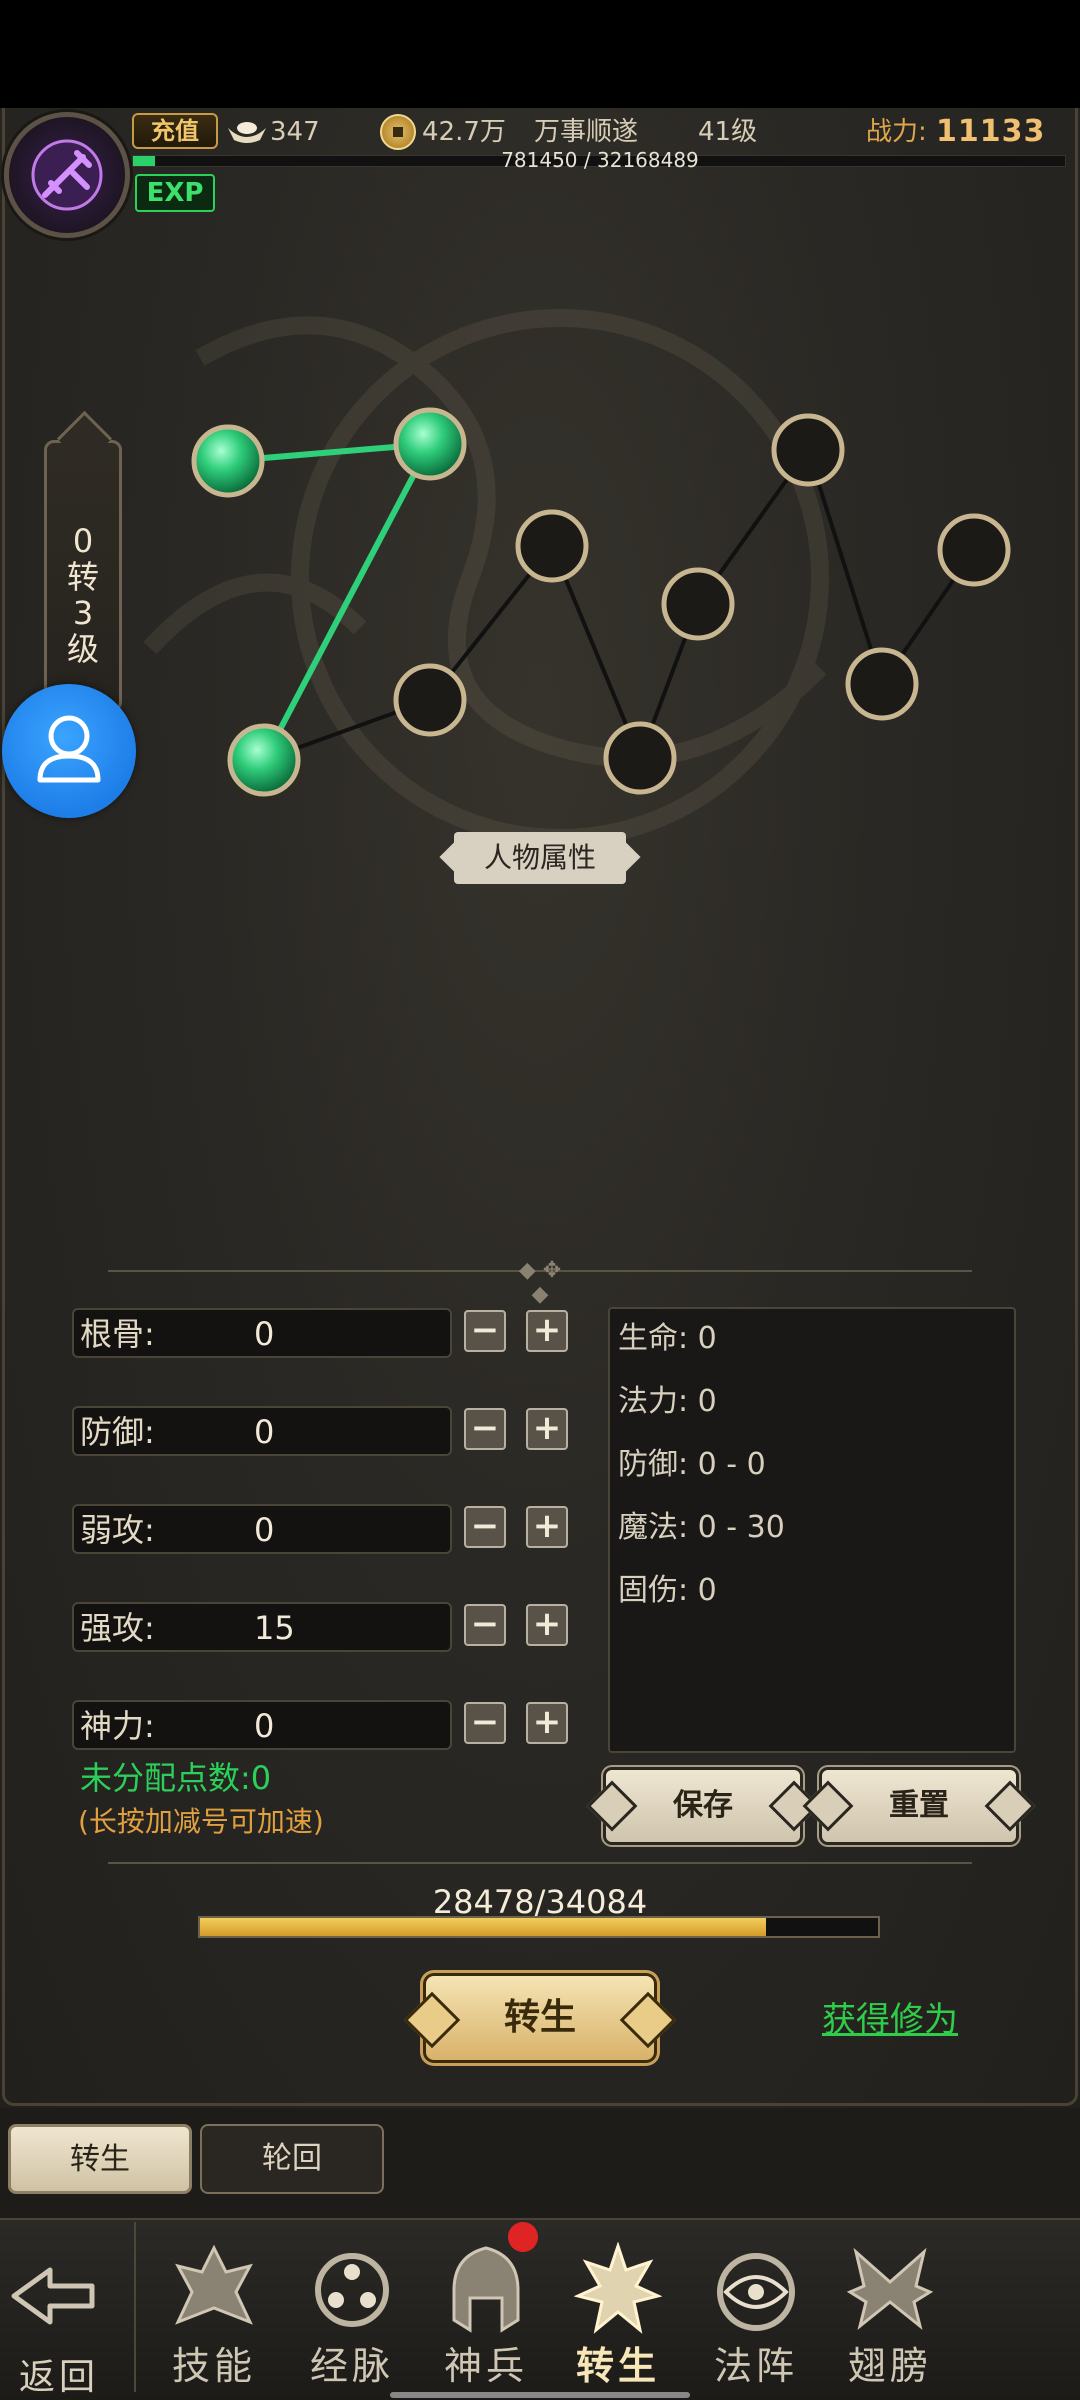 This screenshot has height=2400, width=1080. Describe the element at coordinates (701, 1527) in the screenshot. I see `stat-magic: 魔法: 0 - 30` at that location.